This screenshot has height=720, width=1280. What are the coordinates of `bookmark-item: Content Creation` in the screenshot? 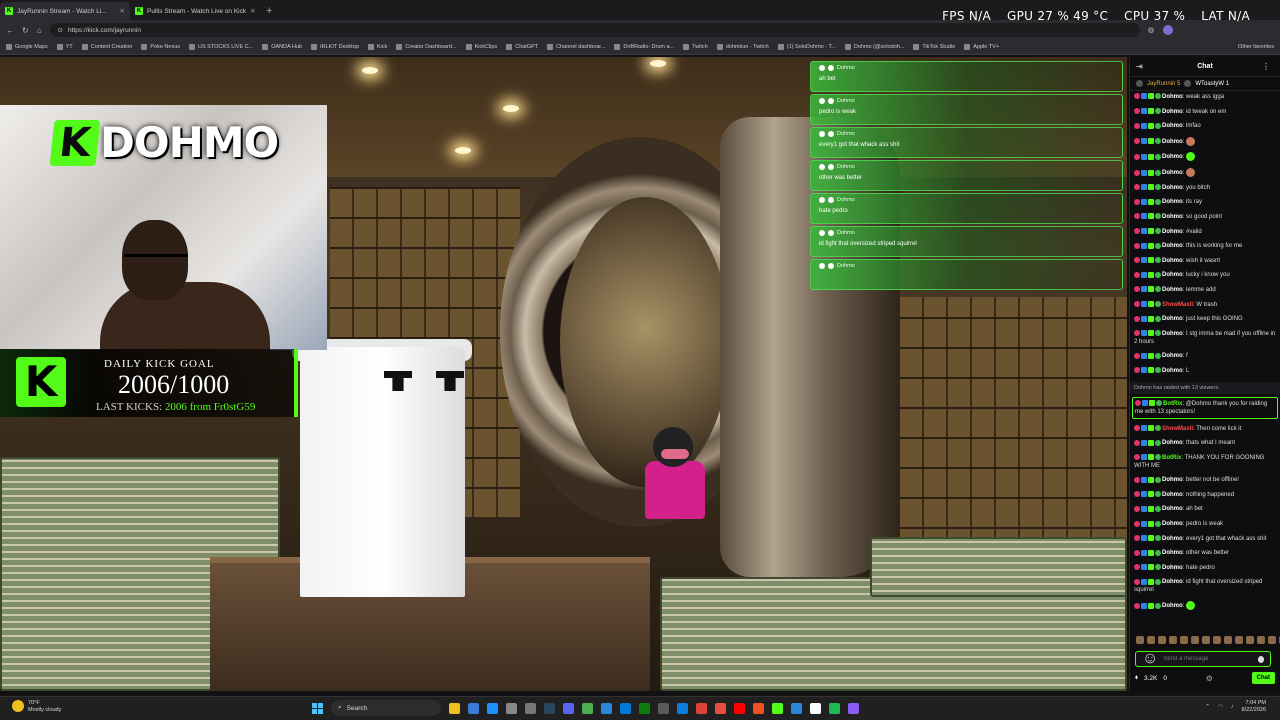 It's located at (106, 47).